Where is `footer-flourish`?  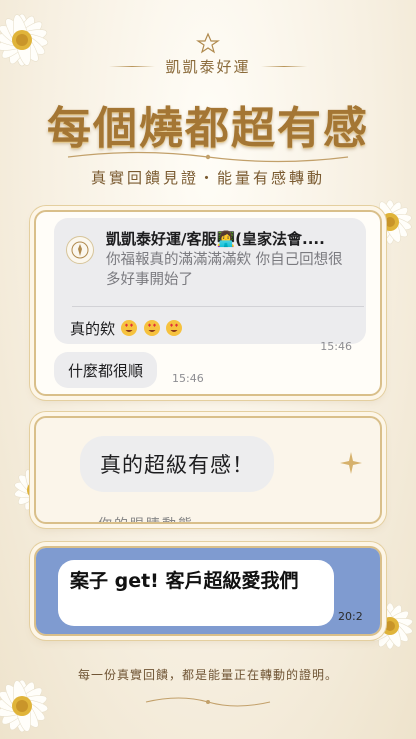
footer-flourish is located at coordinates (208, 702).